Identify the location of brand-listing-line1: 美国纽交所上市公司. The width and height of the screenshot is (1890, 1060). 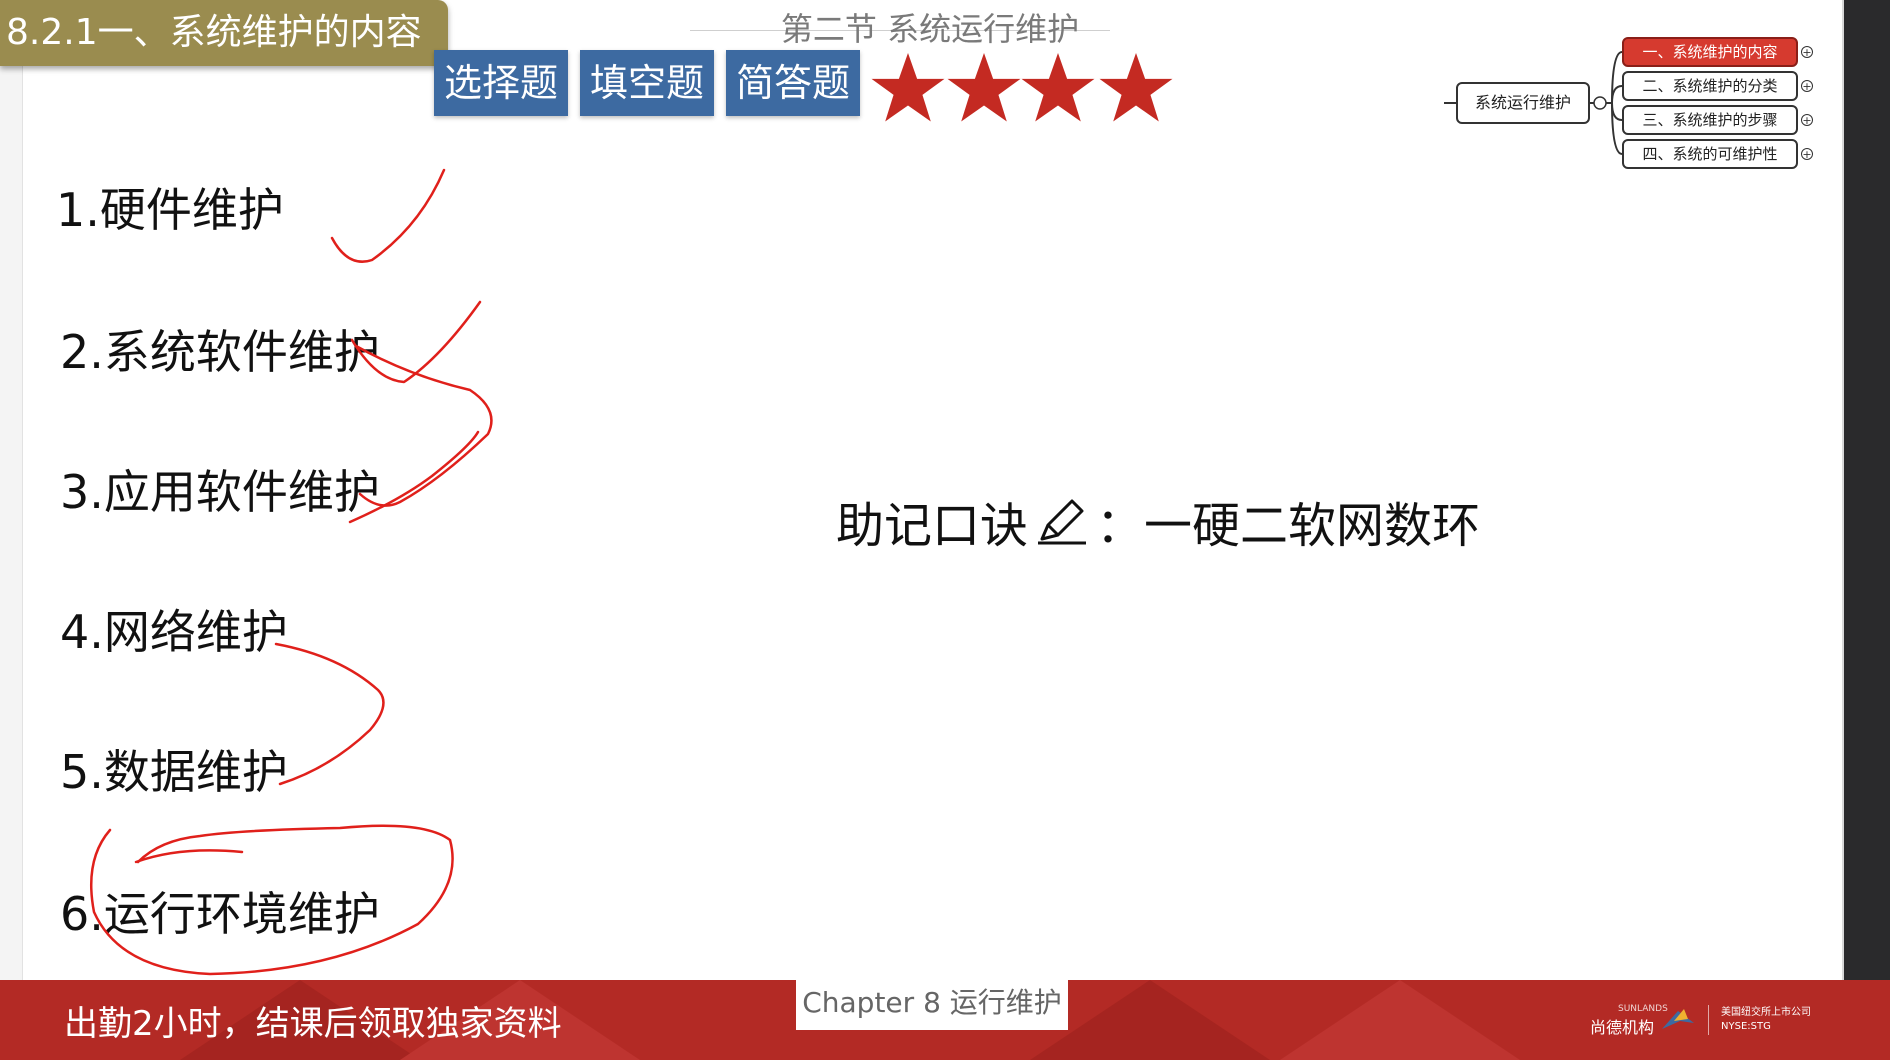
(1766, 1012).